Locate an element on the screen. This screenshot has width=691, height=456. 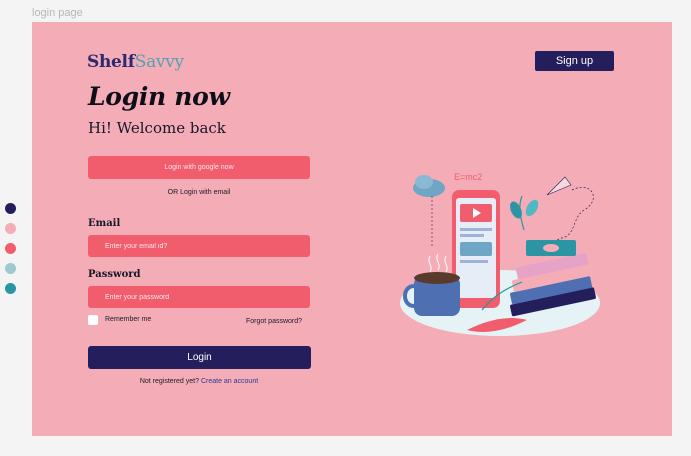
cloud-icon is located at coordinates (429, 186).